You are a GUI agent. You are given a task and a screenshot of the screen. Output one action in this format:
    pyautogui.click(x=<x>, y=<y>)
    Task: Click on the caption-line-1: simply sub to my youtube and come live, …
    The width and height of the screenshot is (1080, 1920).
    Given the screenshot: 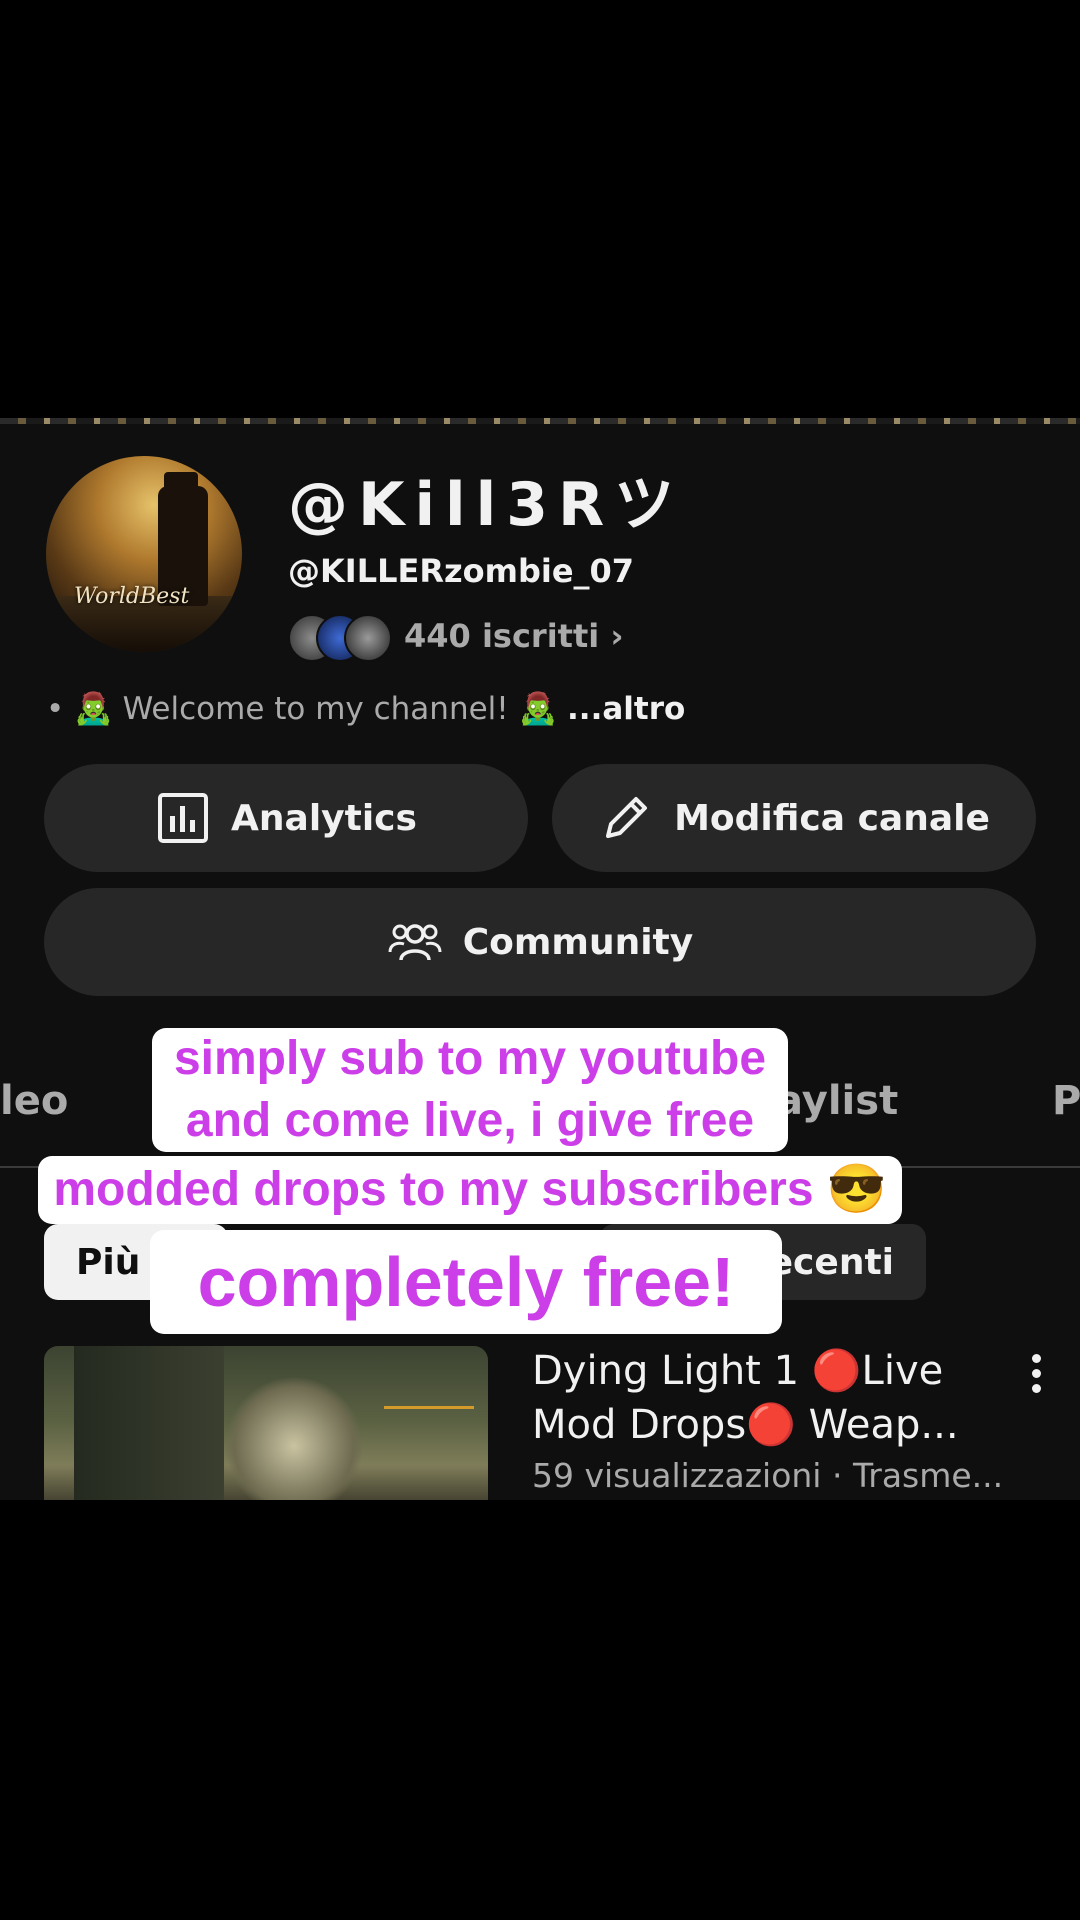 What is the action you would take?
    pyautogui.click(x=470, y=1090)
    